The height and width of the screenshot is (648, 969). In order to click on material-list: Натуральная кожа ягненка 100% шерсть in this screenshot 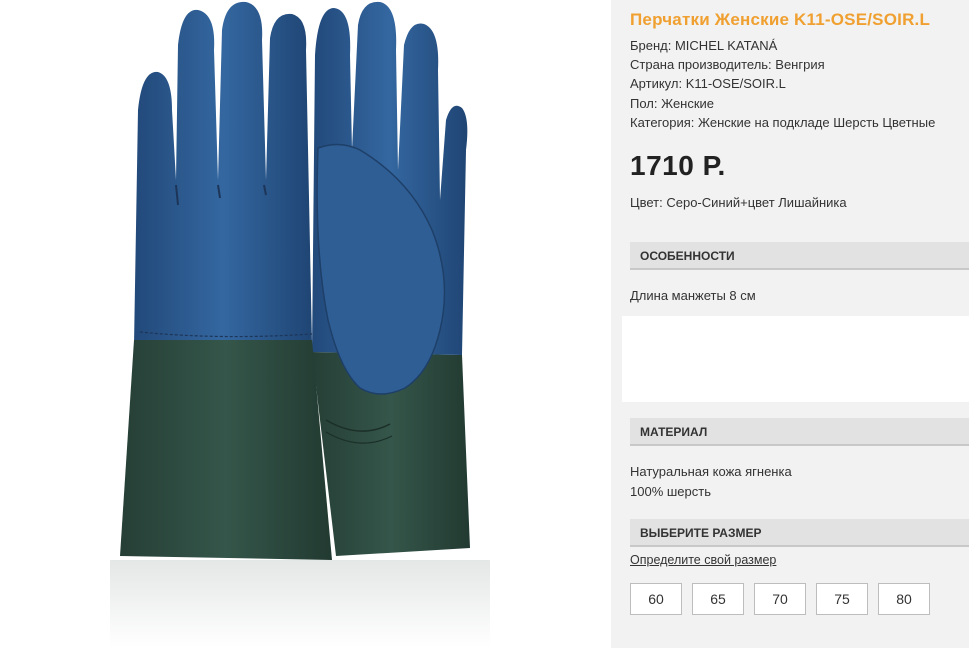, I will do `click(711, 481)`.